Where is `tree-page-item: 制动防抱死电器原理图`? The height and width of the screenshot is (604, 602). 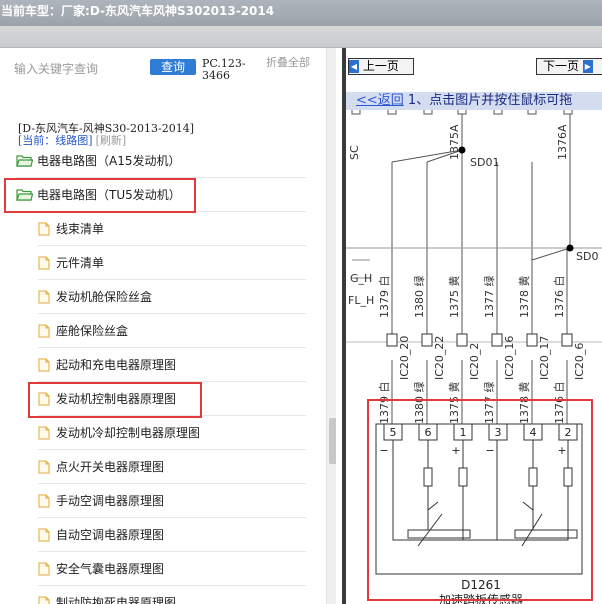
tree-page-item: 制动防抱死电器原理图 is located at coordinates (172, 595).